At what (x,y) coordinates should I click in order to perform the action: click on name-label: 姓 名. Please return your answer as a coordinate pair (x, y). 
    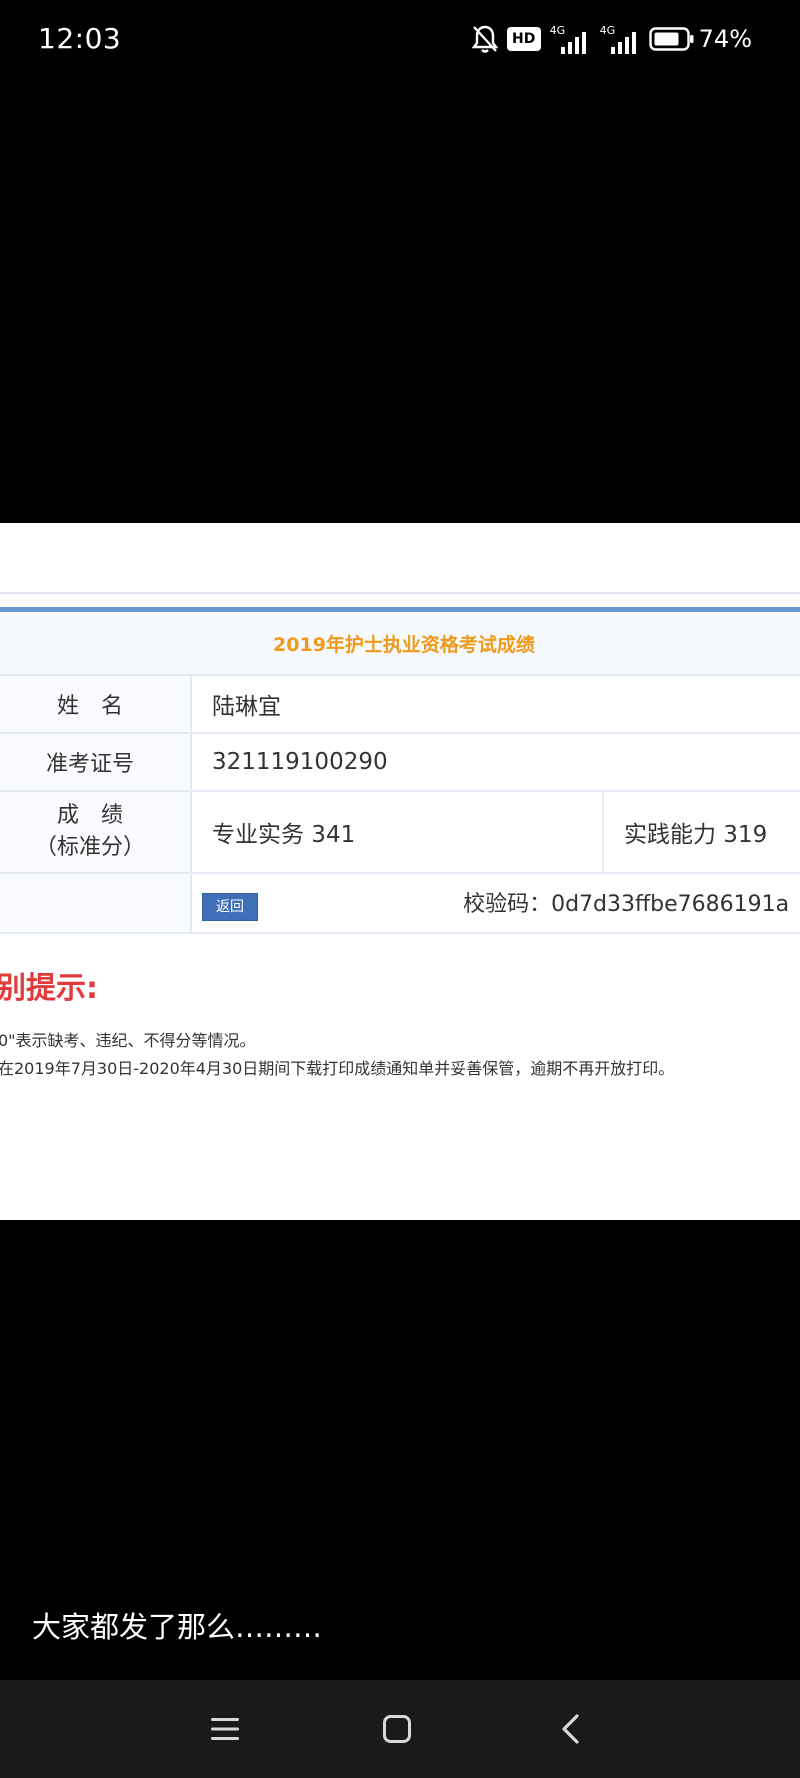
    Looking at the image, I should click on (96, 704).